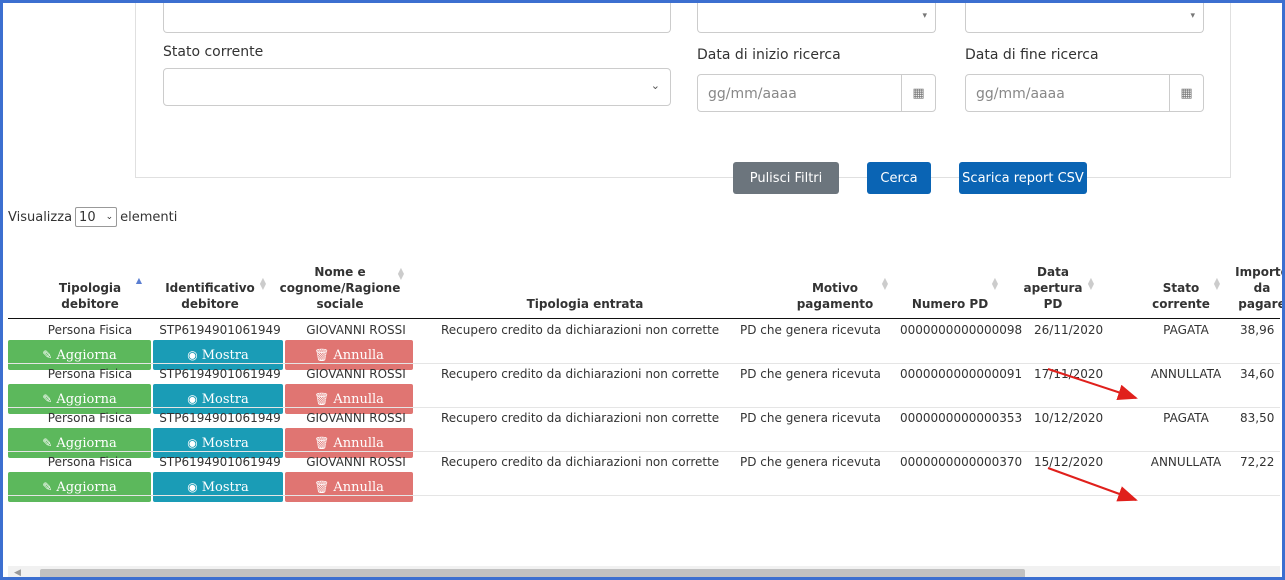 The height and width of the screenshot is (580, 1285). What do you see at coordinates (950, 304) in the screenshot?
I see `col-header-label: Numero PD` at bounding box center [950, 304].